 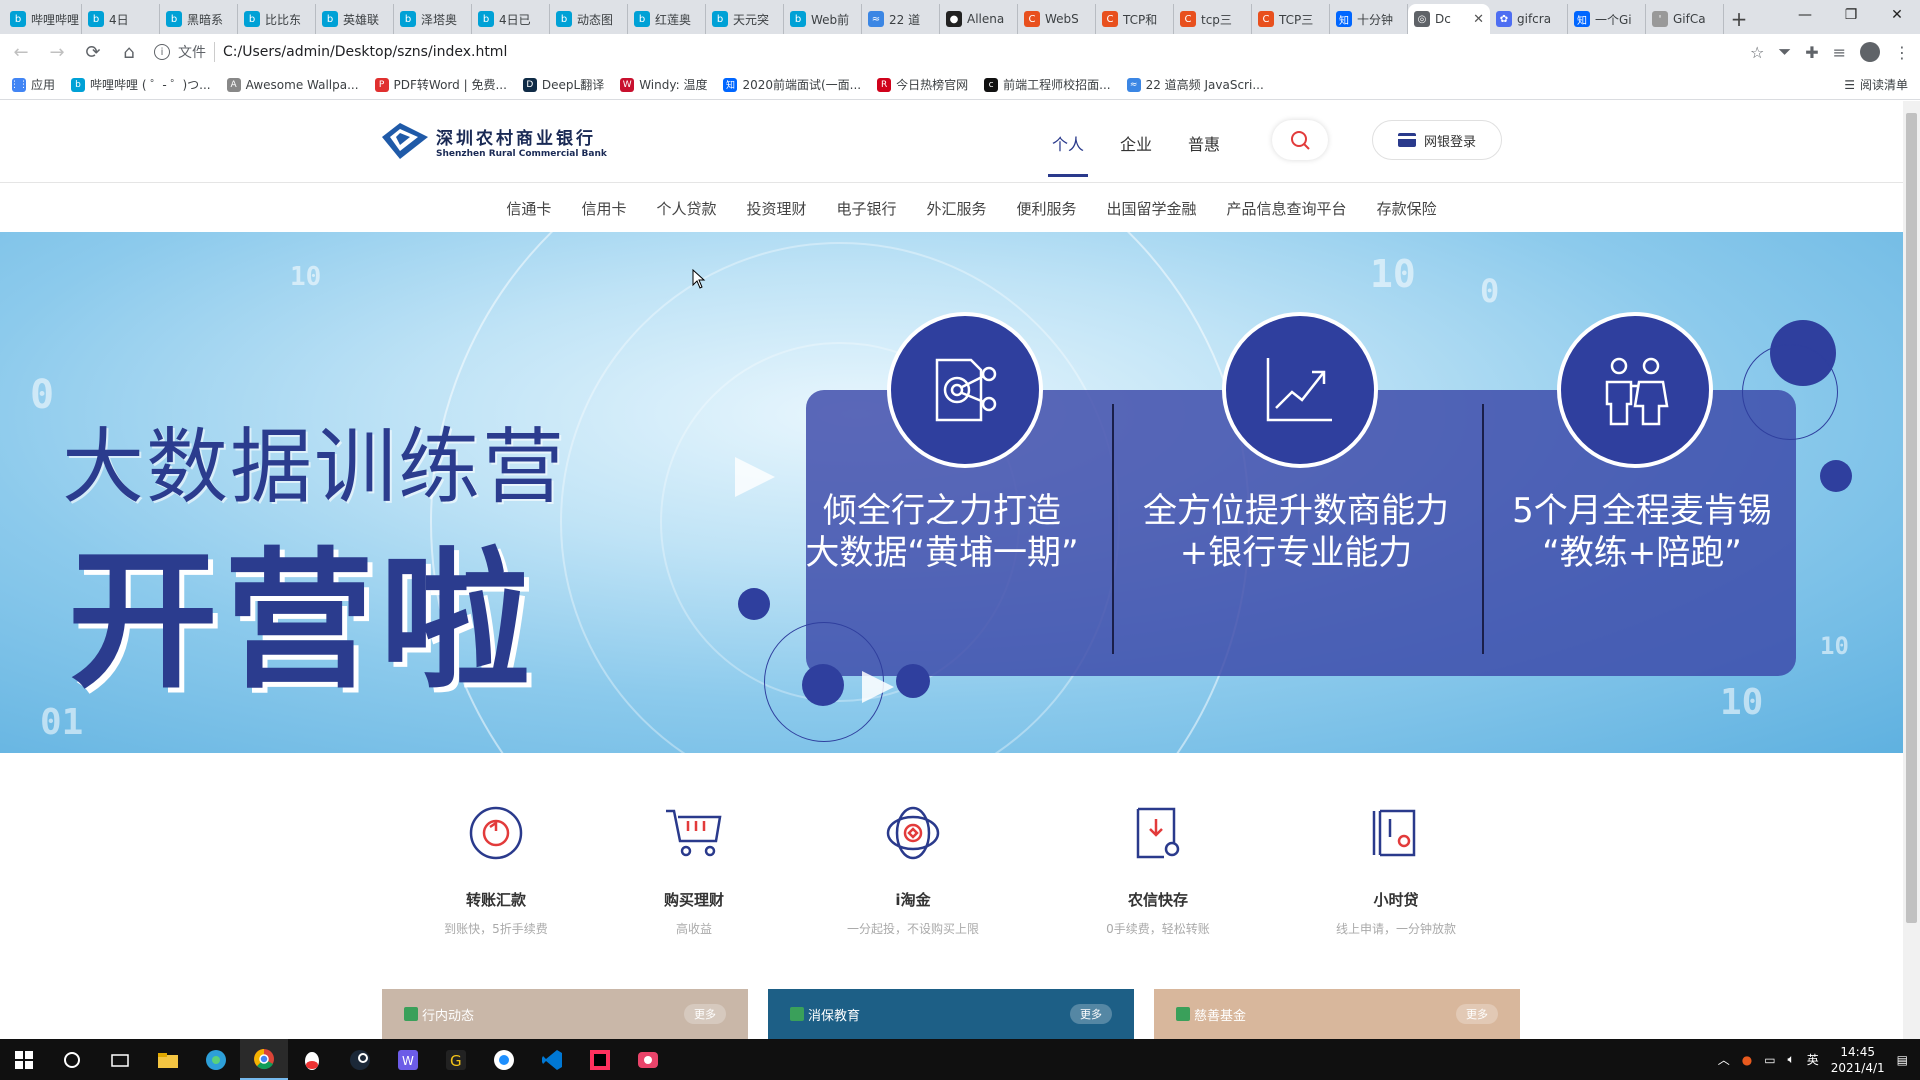 What do you see at coordinates (1791, 1059) in the screenshot?
I see `volume-icon: 🔈︎` at bounding box center [1791, 1059].